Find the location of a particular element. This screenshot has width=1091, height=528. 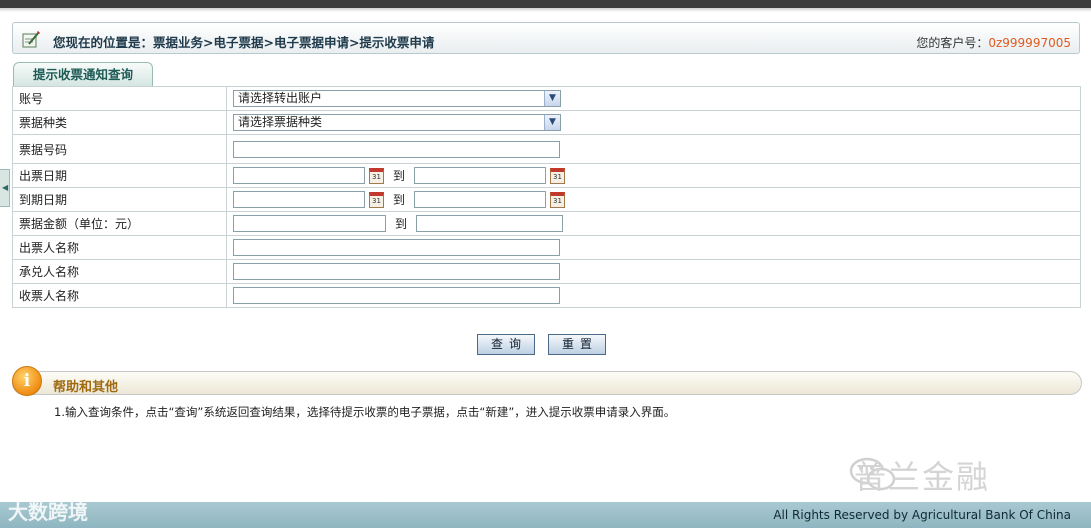

query-button: 查询 is located at coordinates (506, 344).